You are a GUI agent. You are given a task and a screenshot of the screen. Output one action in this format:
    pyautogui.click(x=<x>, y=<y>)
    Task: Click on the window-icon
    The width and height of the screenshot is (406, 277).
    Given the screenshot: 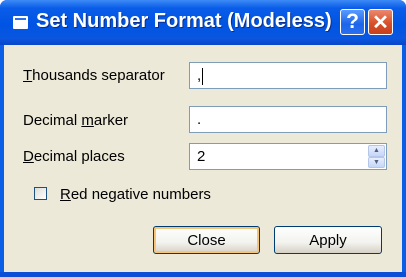 What is the action you would take?
    pyautogui.click(x=20, y=22)
    